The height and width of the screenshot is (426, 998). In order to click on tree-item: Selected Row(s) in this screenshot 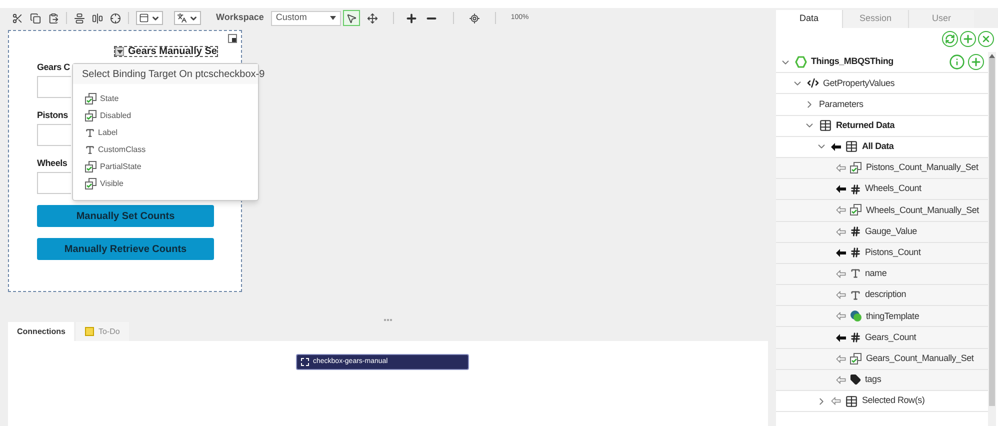, I will do `click(893, 401)`.